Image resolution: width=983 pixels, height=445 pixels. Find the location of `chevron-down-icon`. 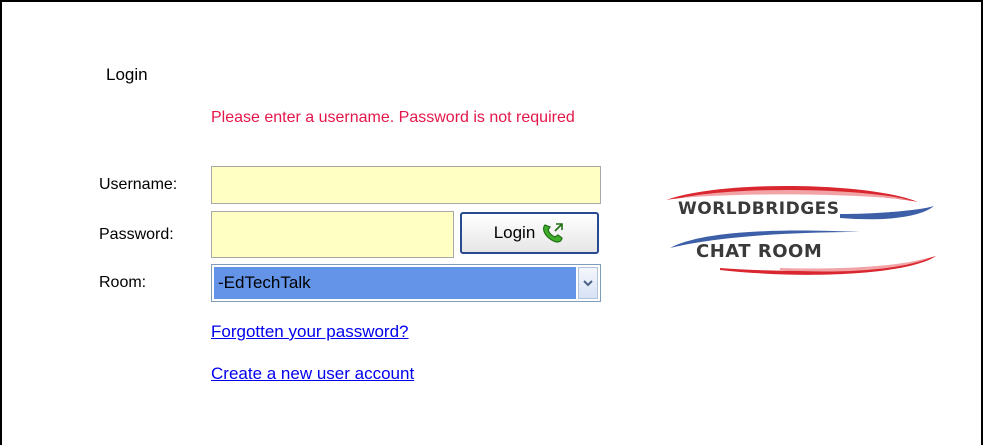

chevron-down-icon is located at coordinates (588, 283).